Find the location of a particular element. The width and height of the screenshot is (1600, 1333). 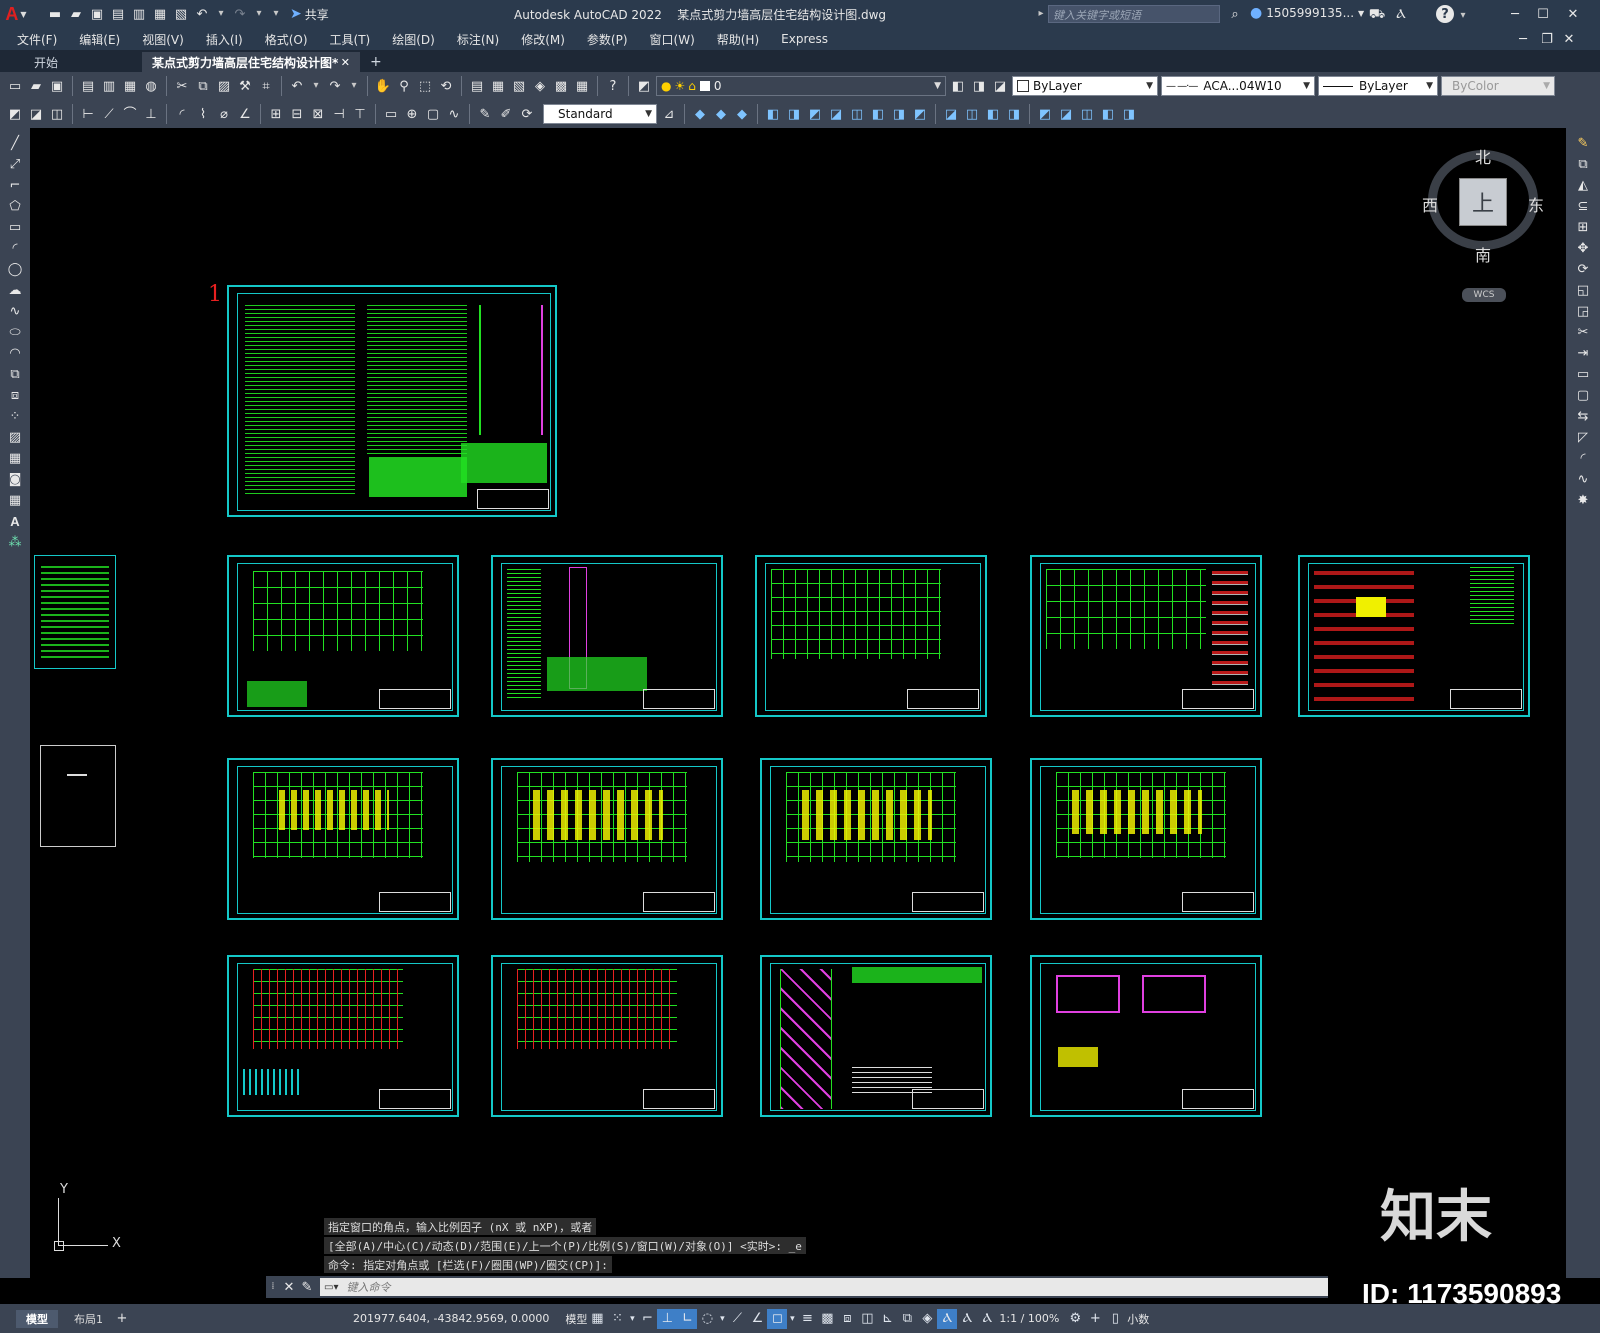

mirror-icon: ◭ is located at coordinates (1583, 185).